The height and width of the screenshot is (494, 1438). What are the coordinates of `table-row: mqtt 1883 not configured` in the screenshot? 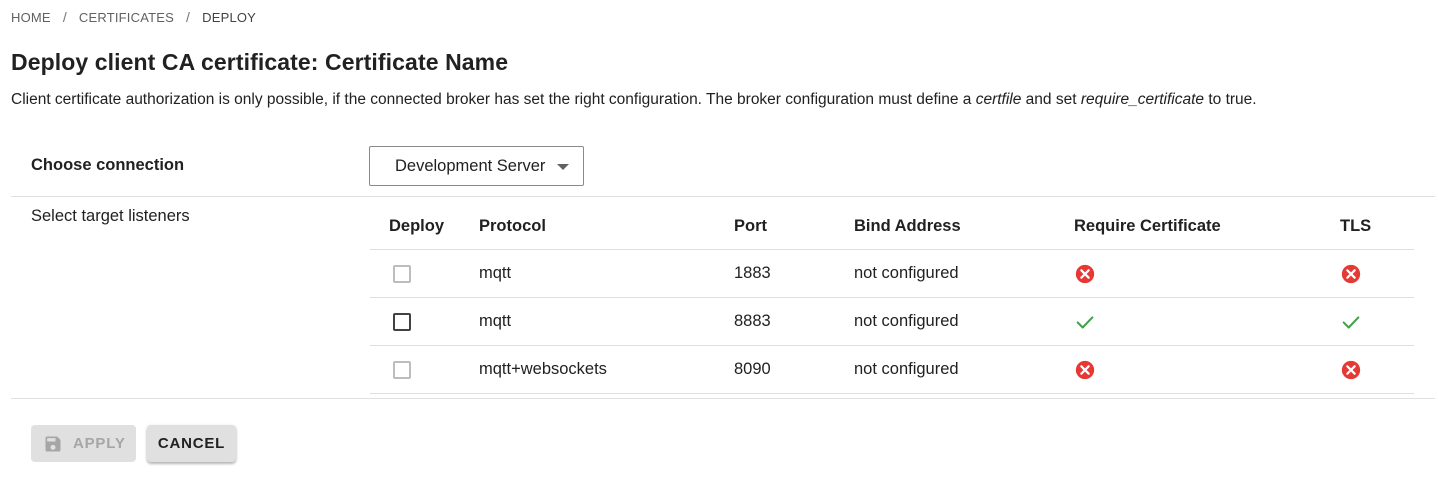 It's located at (892, 274).